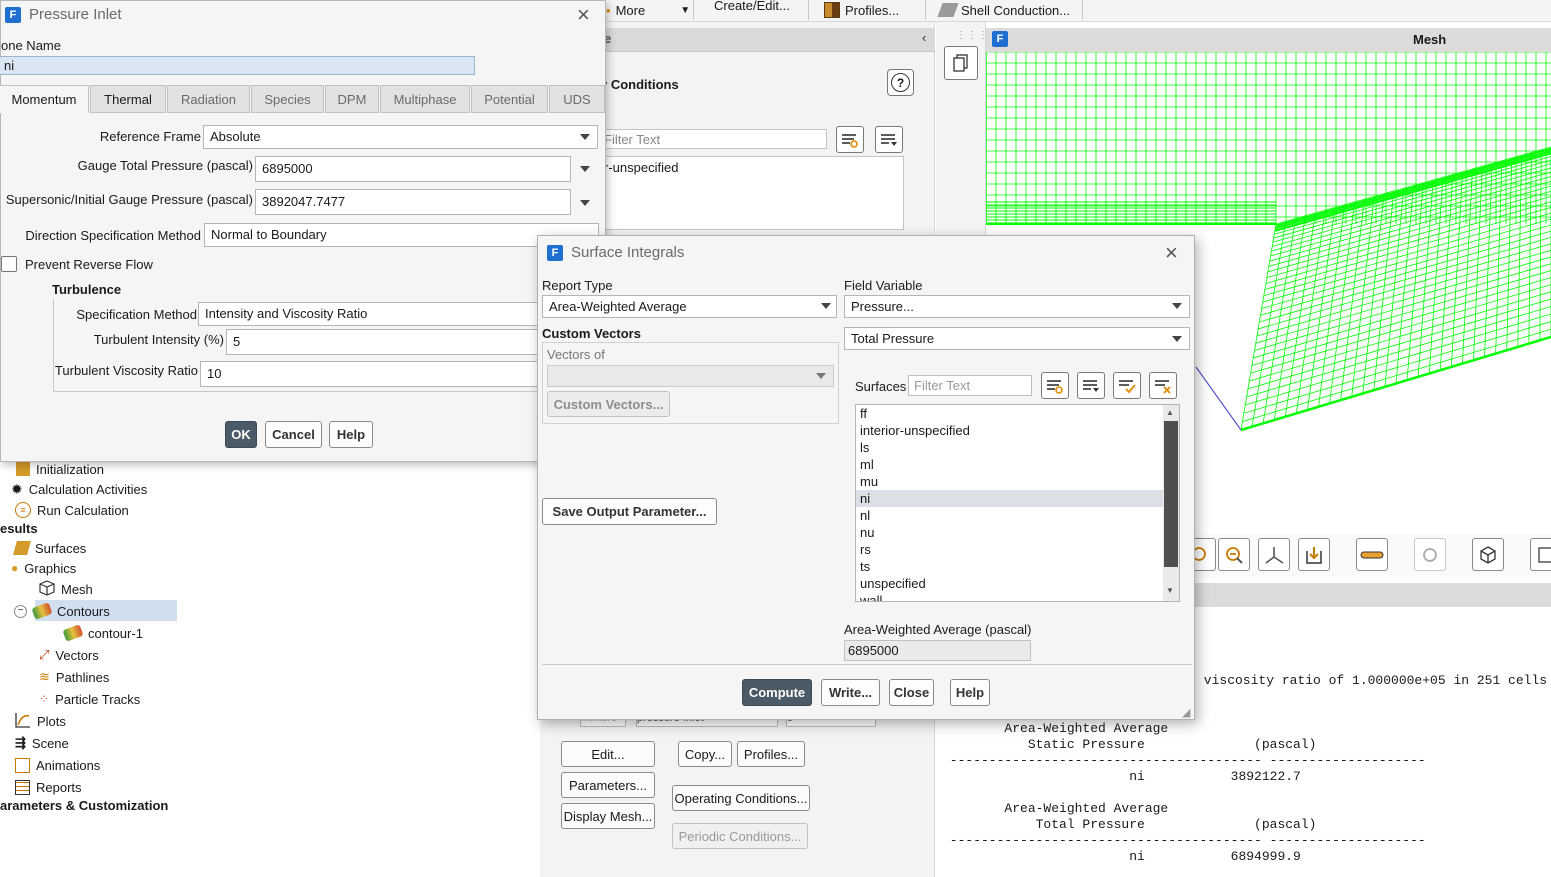 The height and width of the screenshot is (877, 1551). I want to click on tree-item-vectors: ⤢ Vectors, so click(69, 655).